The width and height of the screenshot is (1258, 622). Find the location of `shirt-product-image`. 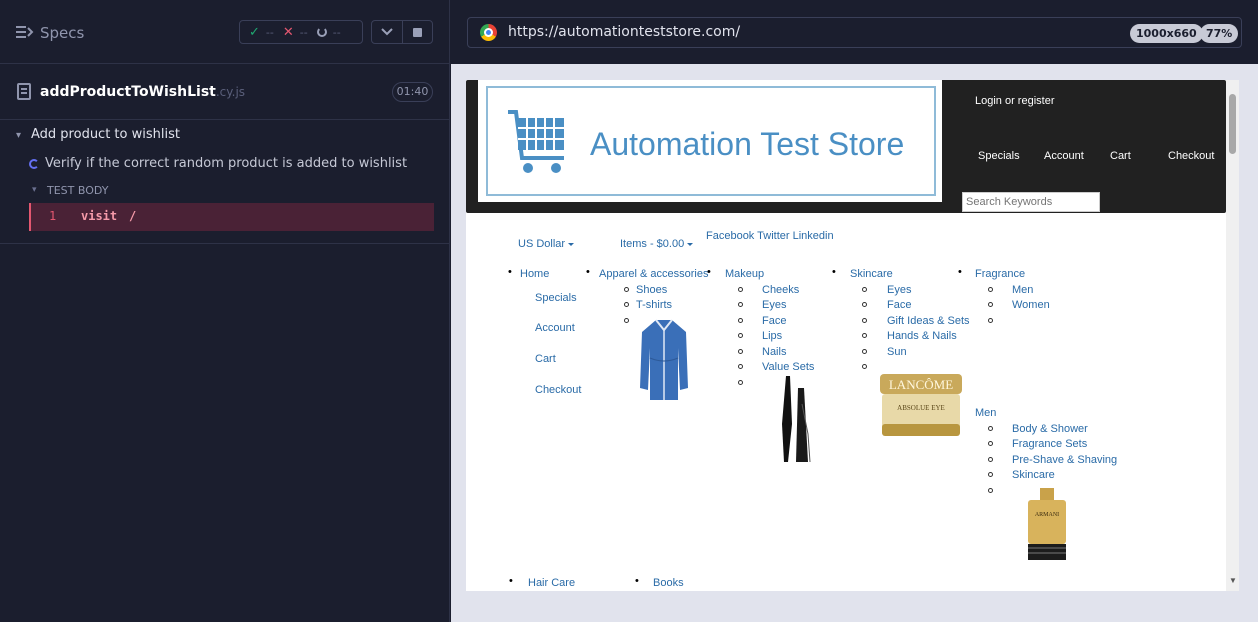

shirt-product-image is located at coordinates (664, 360).